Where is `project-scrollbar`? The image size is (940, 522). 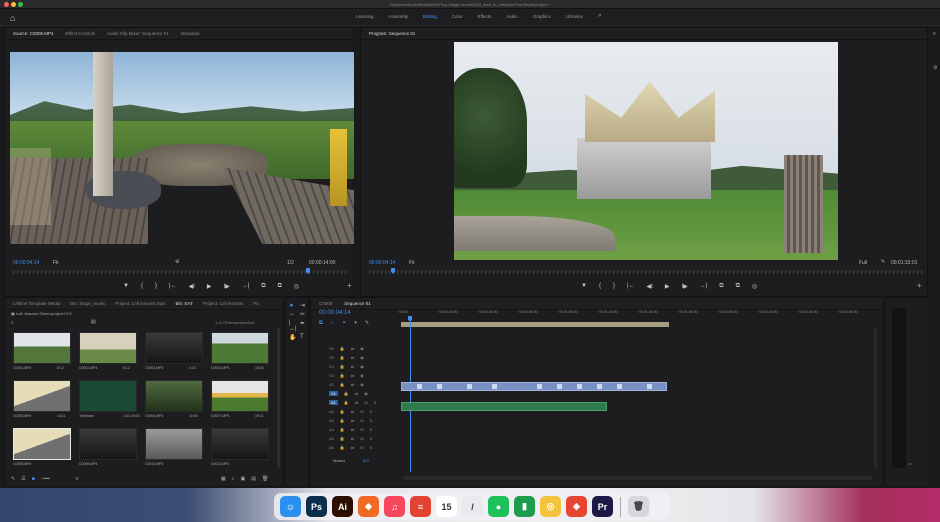
project-scrollbar is located at coordinates (278, 398).